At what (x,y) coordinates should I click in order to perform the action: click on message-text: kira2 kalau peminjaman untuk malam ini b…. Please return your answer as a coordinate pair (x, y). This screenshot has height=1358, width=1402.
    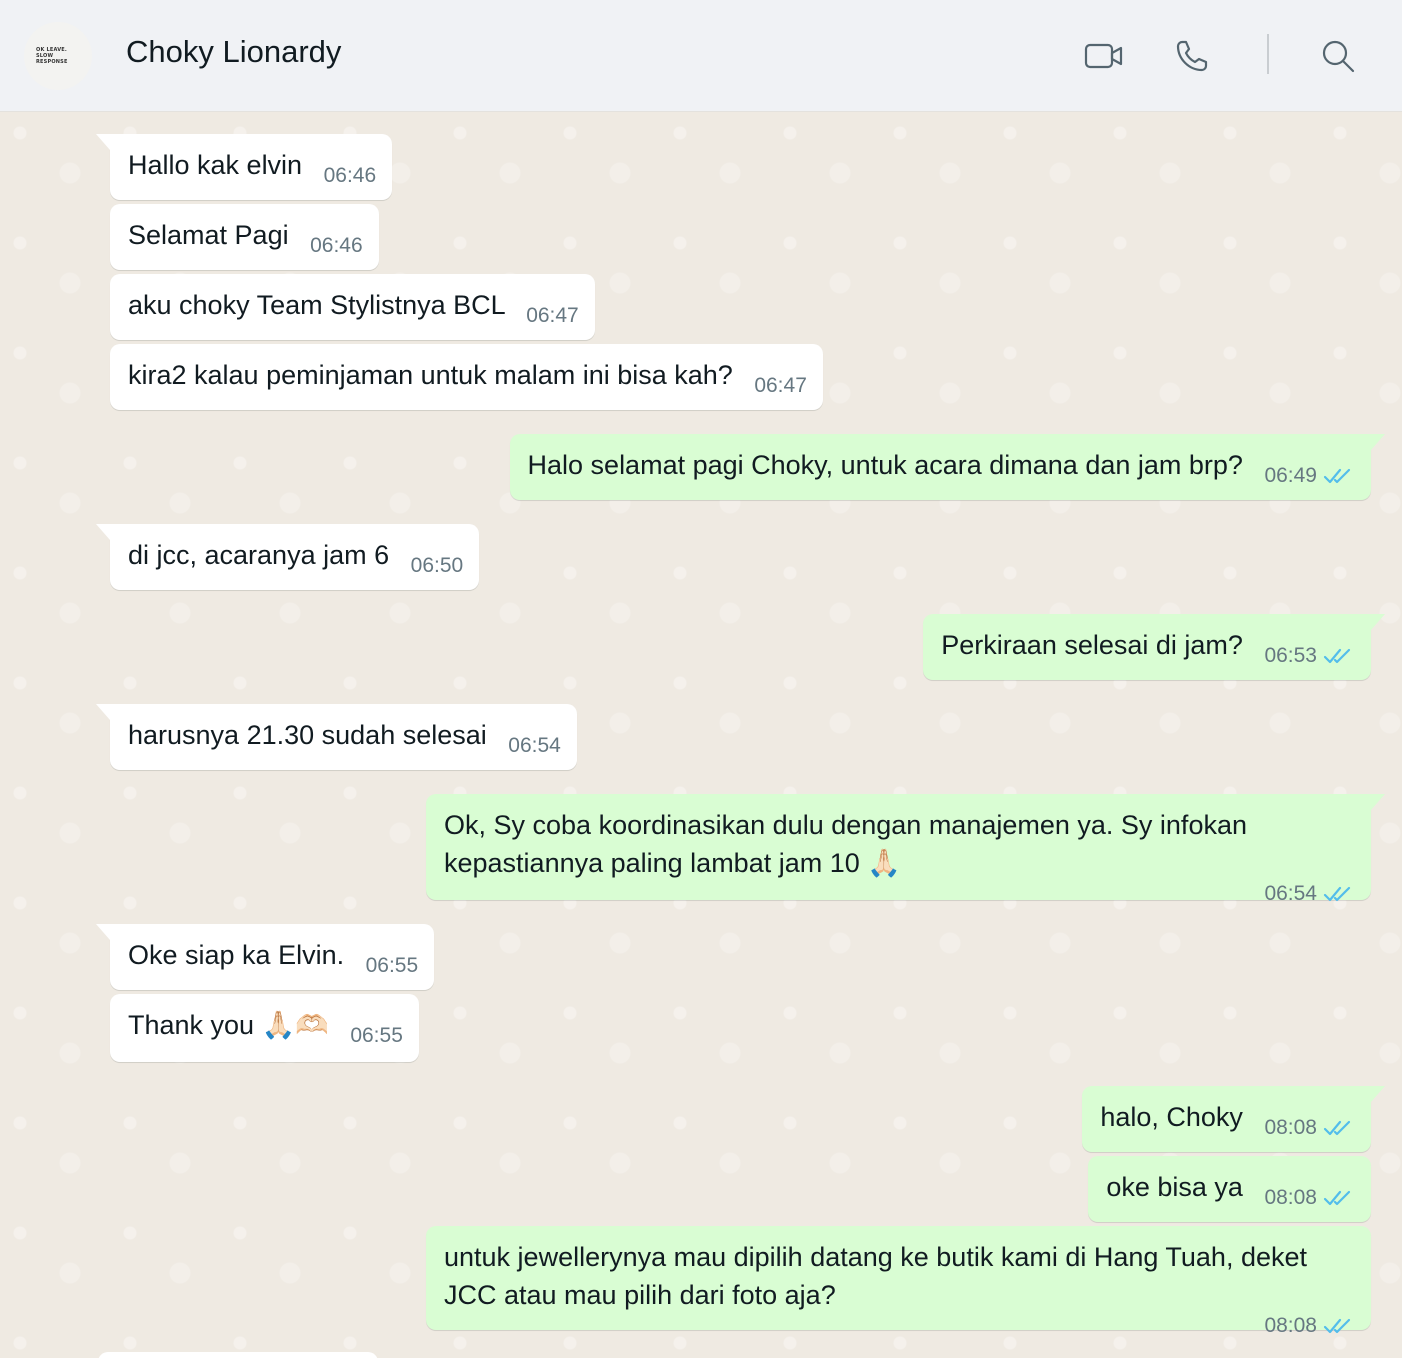
    Looking at the image, I should click on (430, 375).